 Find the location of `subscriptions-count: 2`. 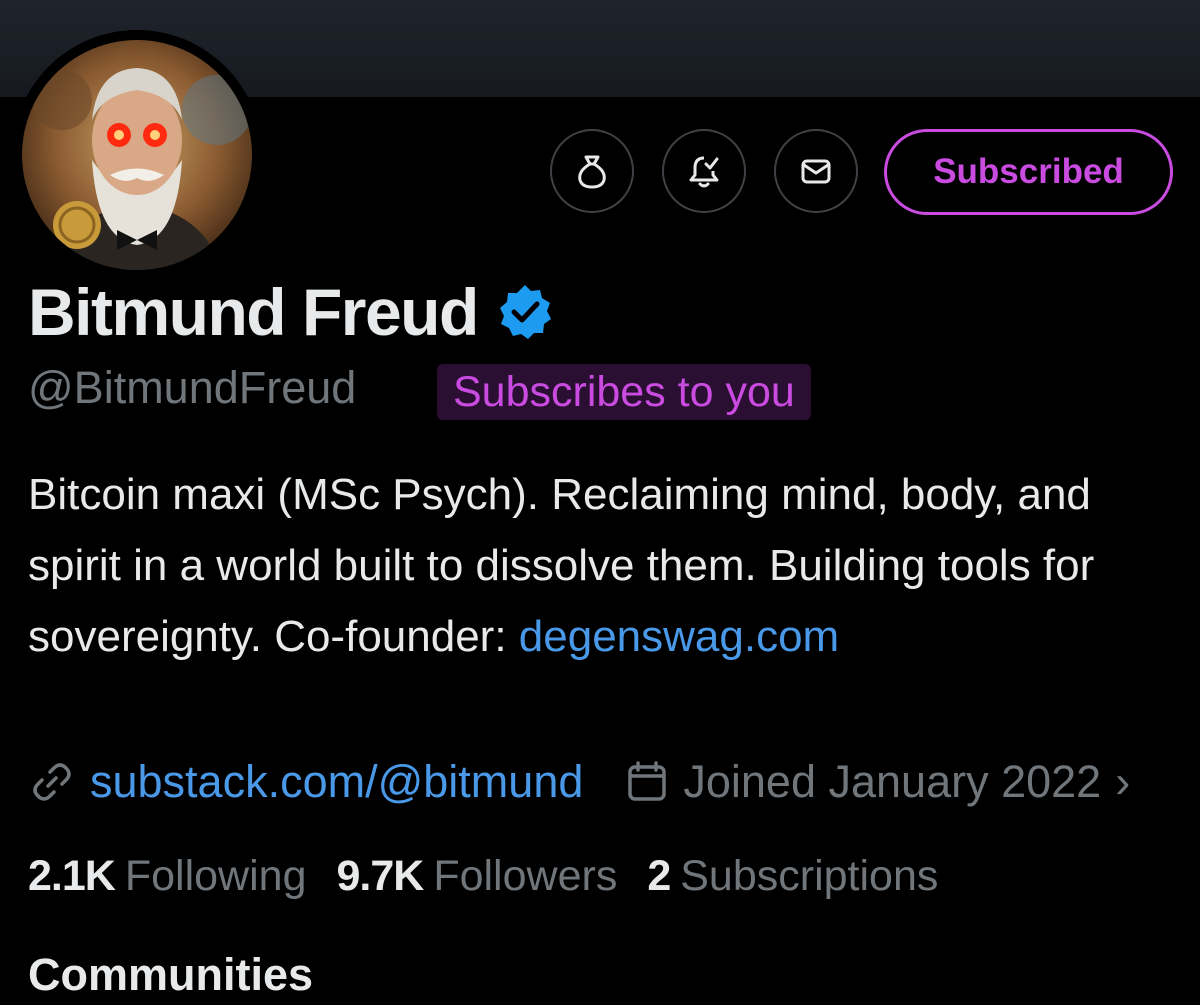

subscriptions-count: 2 is located at coordinates (659, 875).